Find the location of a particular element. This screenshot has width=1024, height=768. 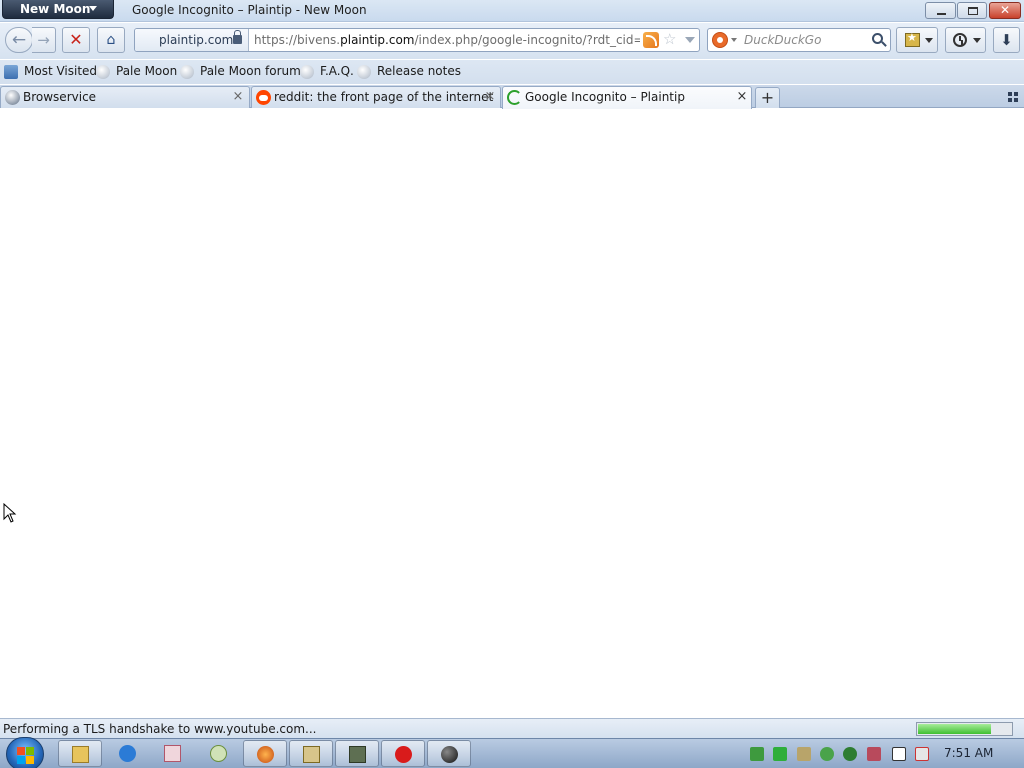

bird-icon is located at coordinates (218, 753).